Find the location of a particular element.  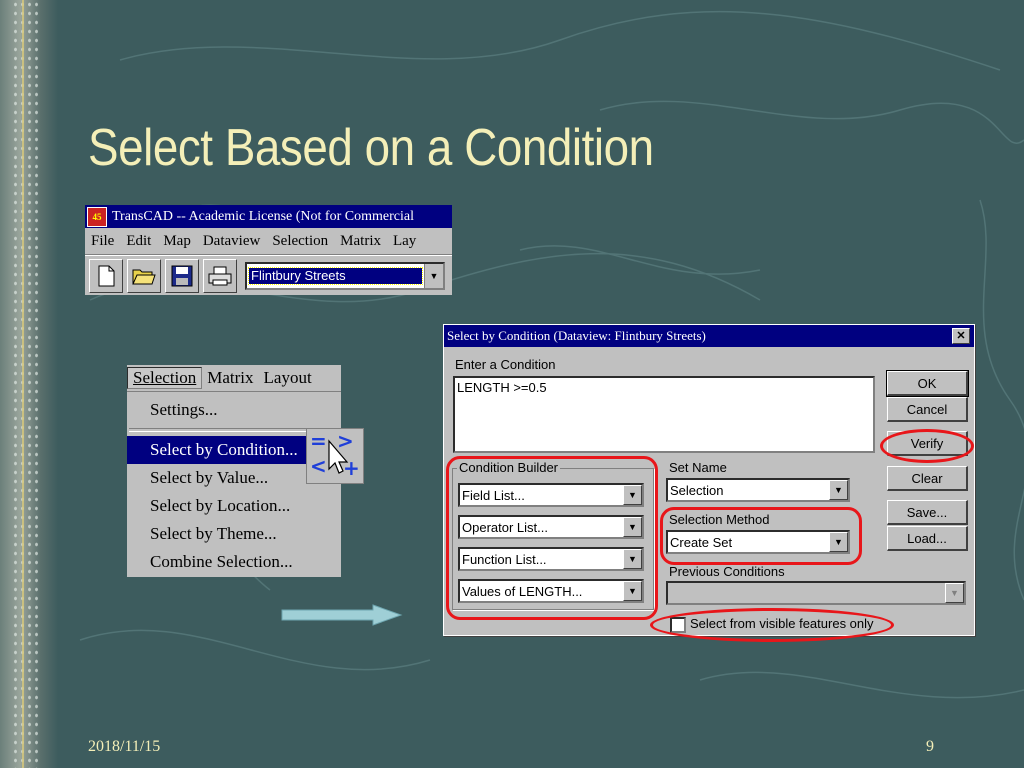

cancel-button: Cancel is located at coordinates (927, 409).